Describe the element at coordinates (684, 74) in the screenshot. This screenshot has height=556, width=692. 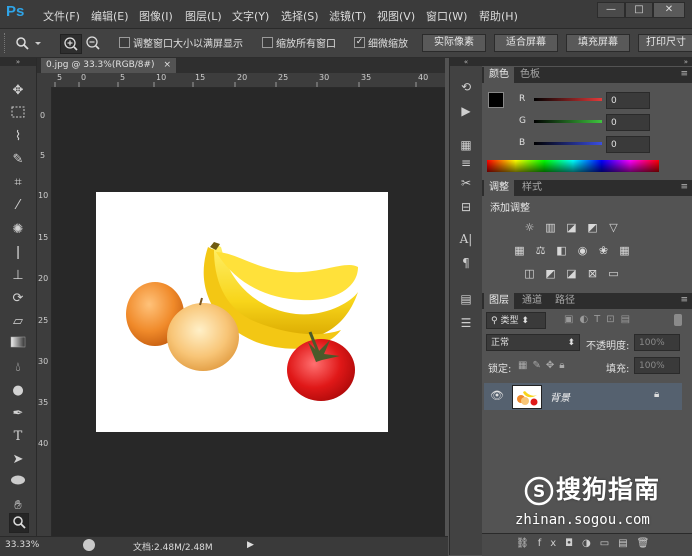
I see `color-panel-menu-icon: ≡` at that location.